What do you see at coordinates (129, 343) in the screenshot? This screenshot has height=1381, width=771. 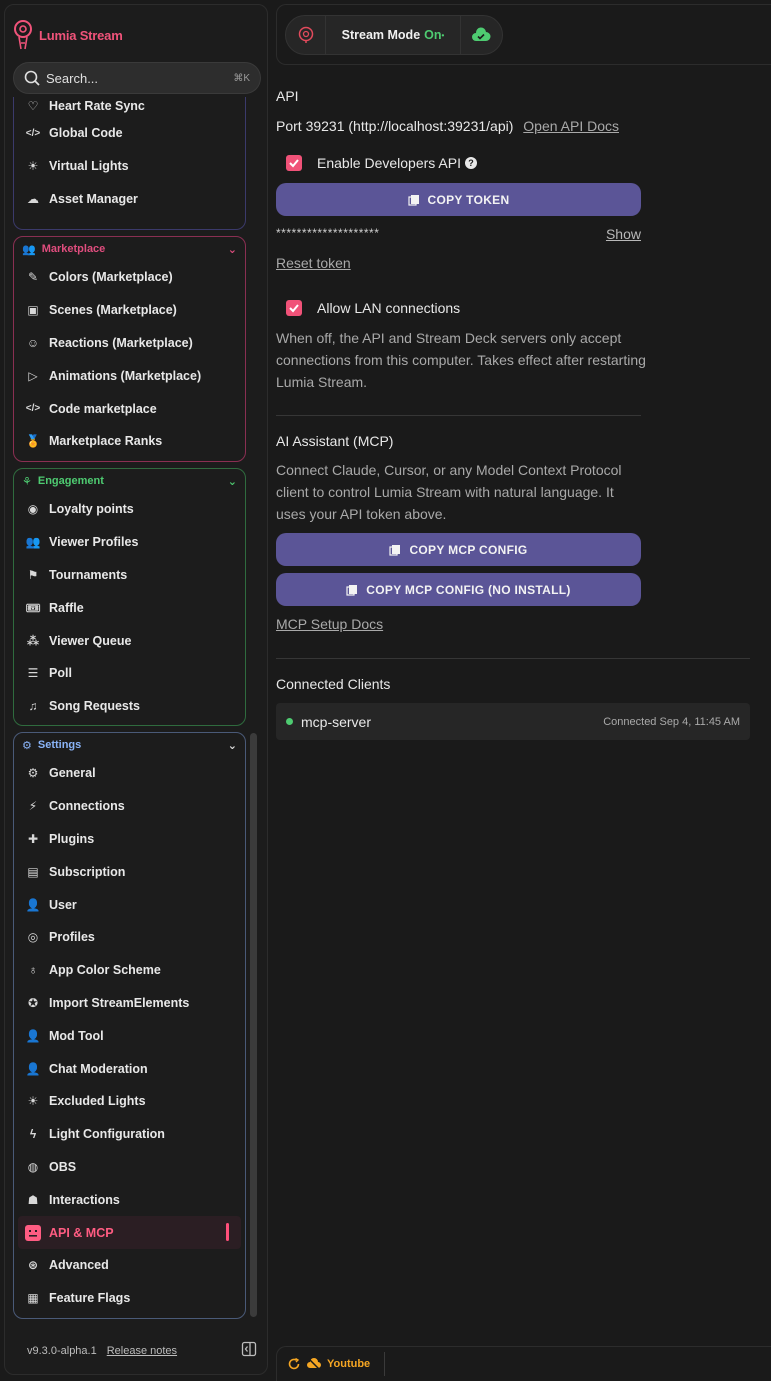 I see `sidebar-item-reactions-marketplace: ☺ Reactions (Marketplace)` at bounding box center [129, 343].